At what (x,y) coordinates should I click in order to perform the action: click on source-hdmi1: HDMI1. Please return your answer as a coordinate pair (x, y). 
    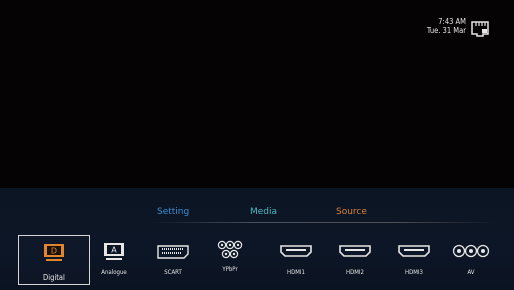
    Looking at the image, I should click on (296, 262).